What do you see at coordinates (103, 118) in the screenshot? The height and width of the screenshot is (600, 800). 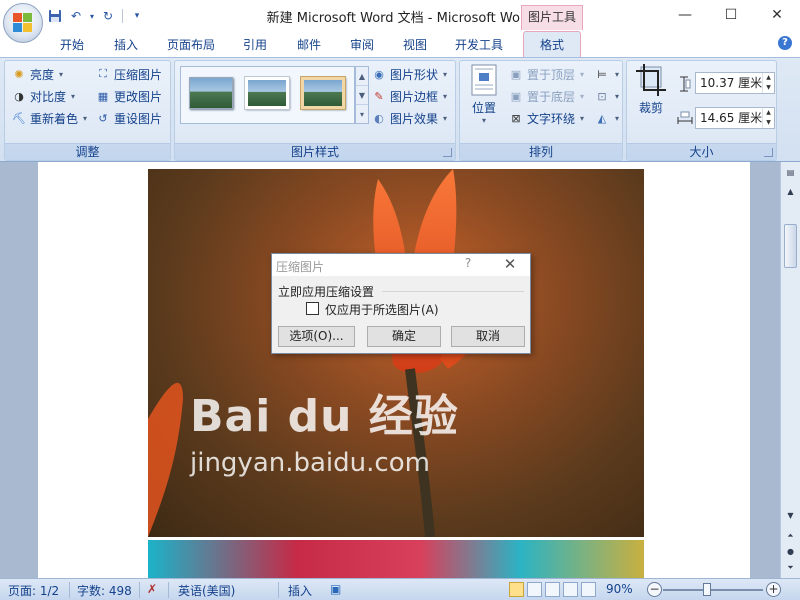 I see `reset-picture-icon: ↺` at bounding box center [103, 118].